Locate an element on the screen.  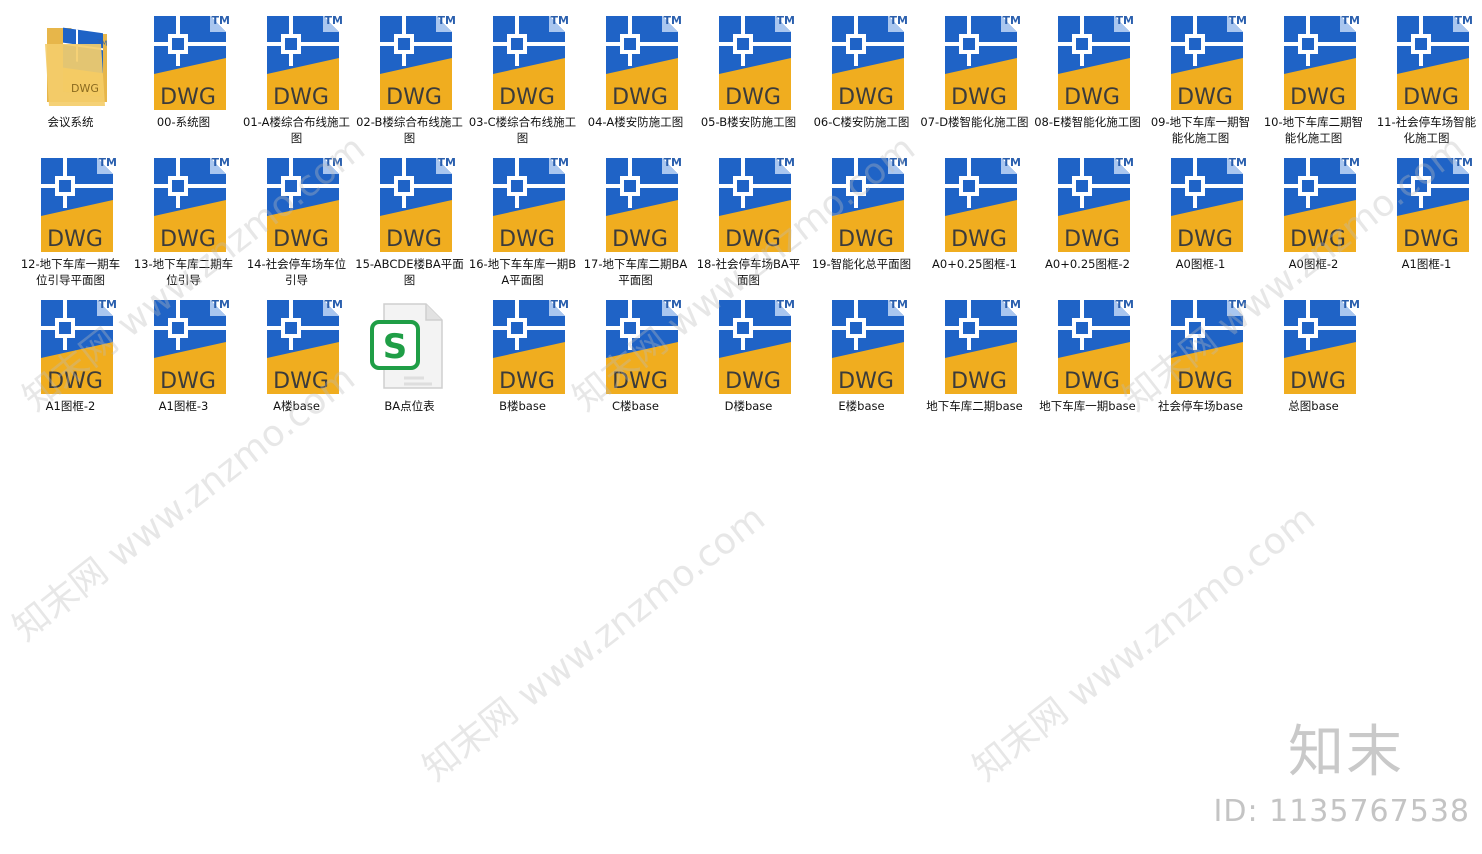
file-item: DWG TM A0图框-2 is located at coordinates (1313, 226).